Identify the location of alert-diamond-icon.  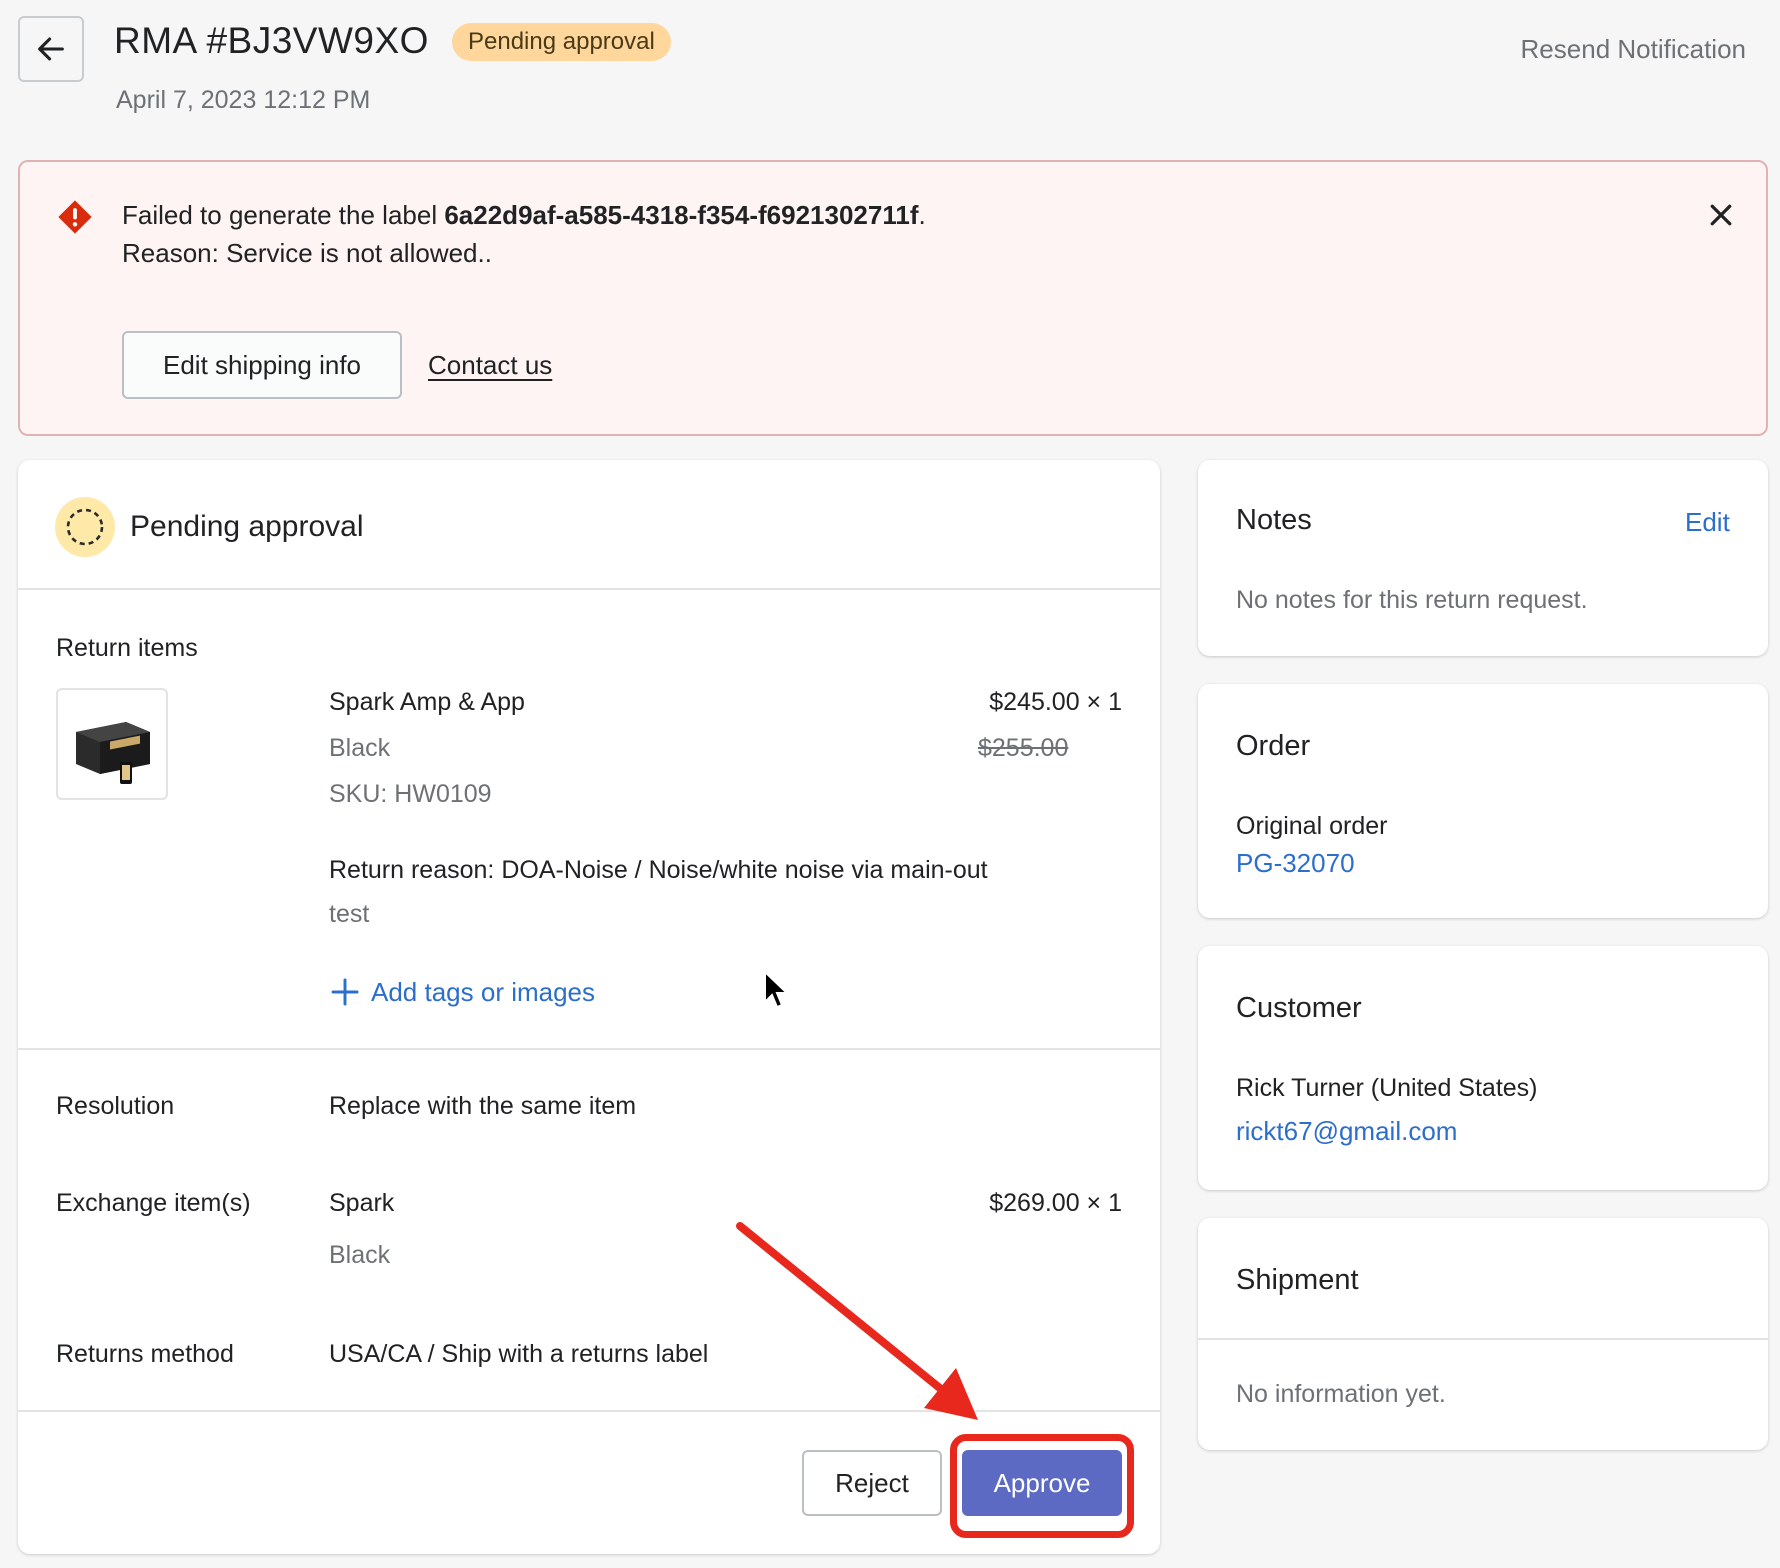
(75, 217).